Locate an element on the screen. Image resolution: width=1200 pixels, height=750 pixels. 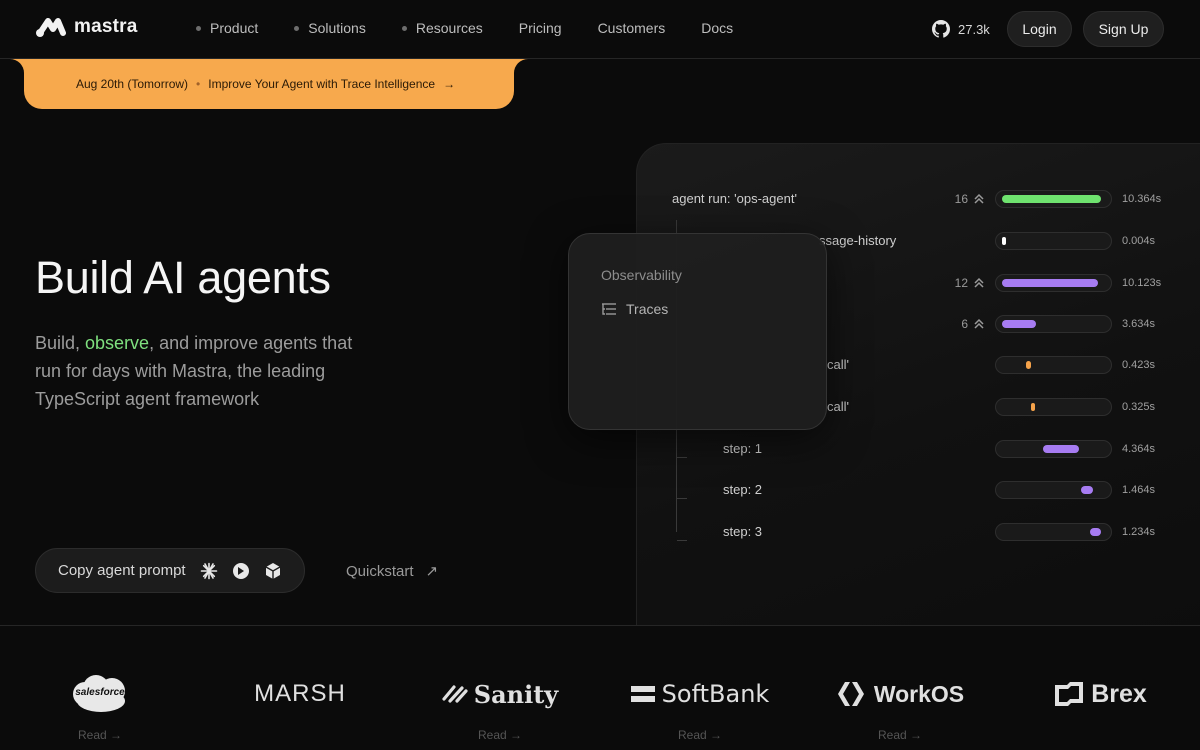
nav-pricing: Pricing is located at coordinates (540, 28).